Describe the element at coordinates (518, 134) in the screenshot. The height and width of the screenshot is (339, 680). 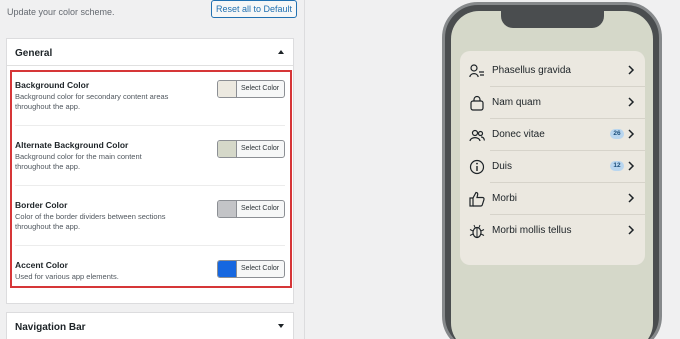
I see `menu-row-label: Donec vitae` at that location.